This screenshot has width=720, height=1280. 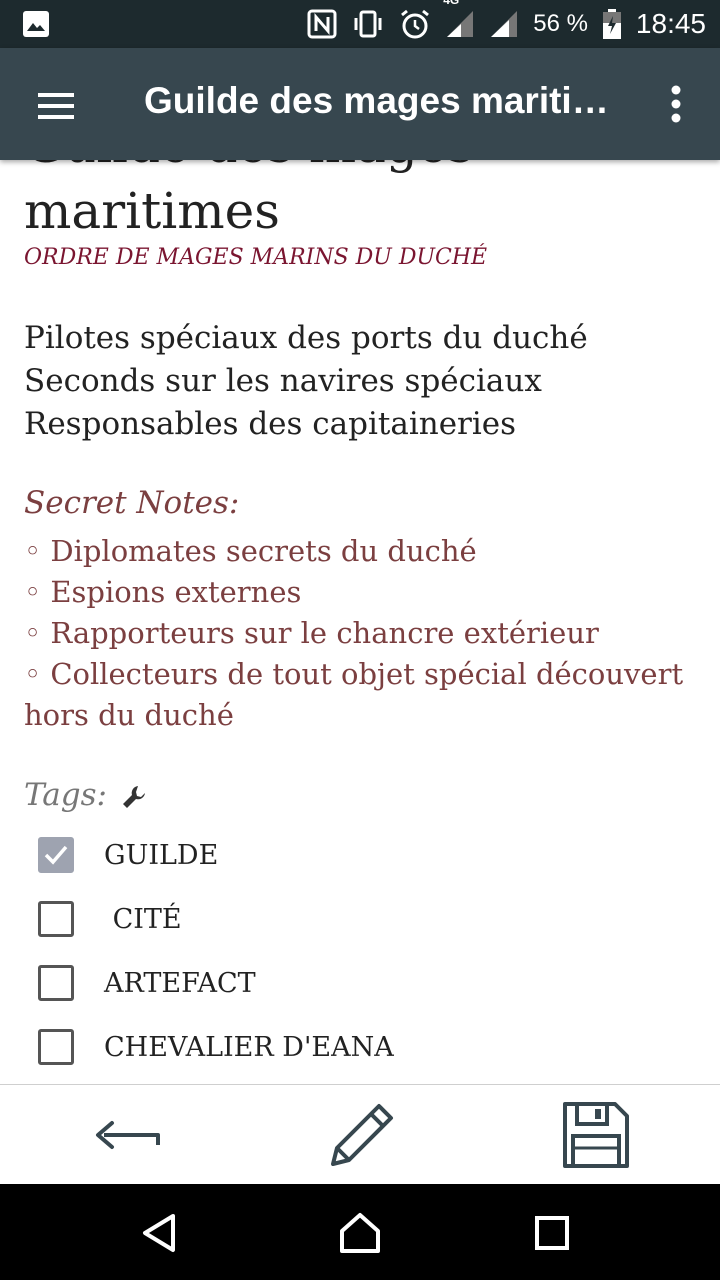 What do you see at coordinates (161, 855) in the screenshot?
I see `tag-label: GUILDE` at bounding box center [161, 855].